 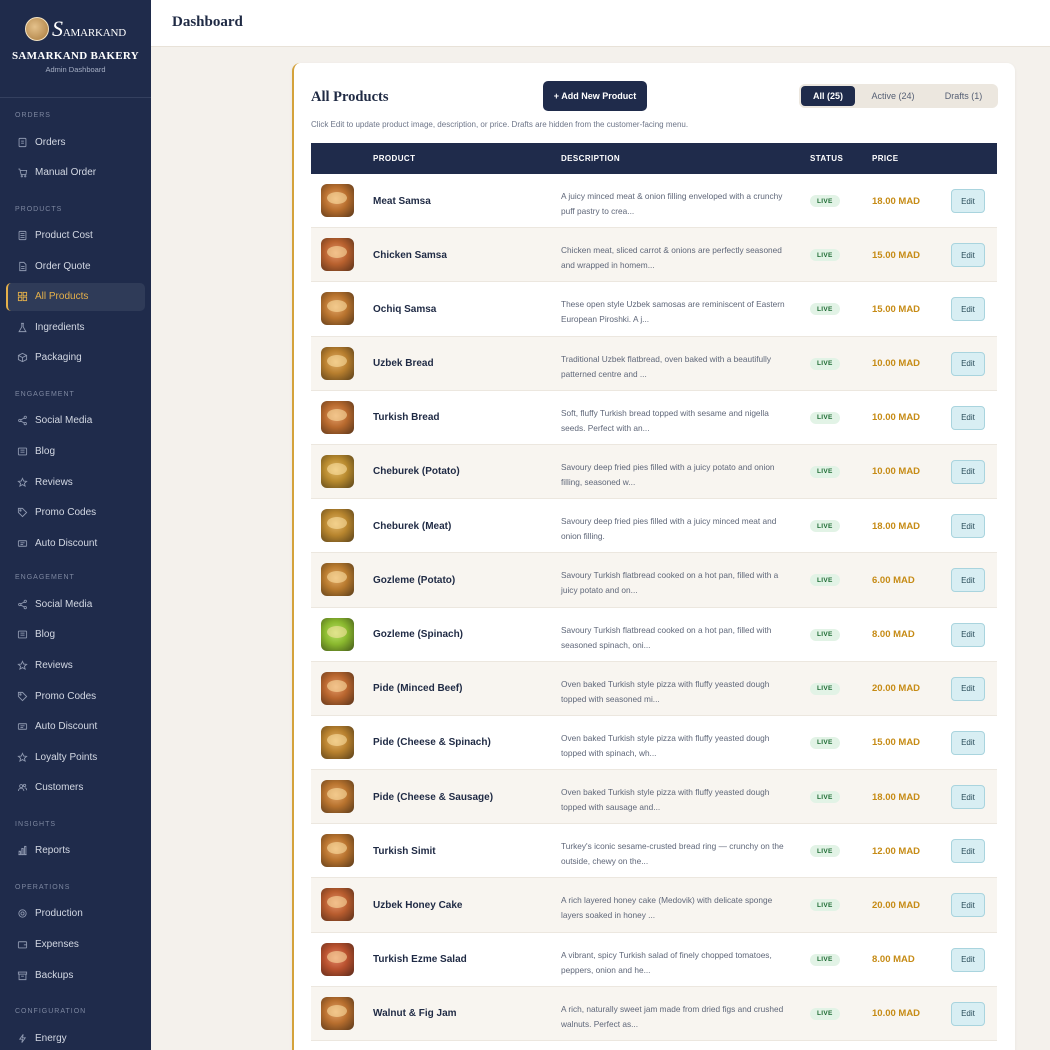 What do you see at coordinates (410, 255) in the screenshot?
I see `product-name: Chicken Samsa` at bounding box center [410, 255].